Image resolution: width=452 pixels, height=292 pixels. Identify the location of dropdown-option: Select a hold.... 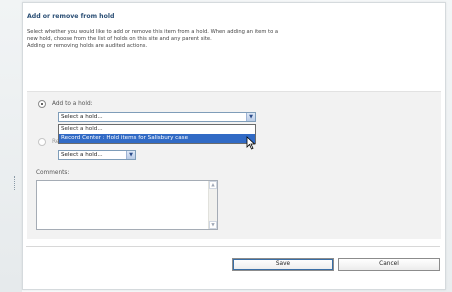
(157, 129).